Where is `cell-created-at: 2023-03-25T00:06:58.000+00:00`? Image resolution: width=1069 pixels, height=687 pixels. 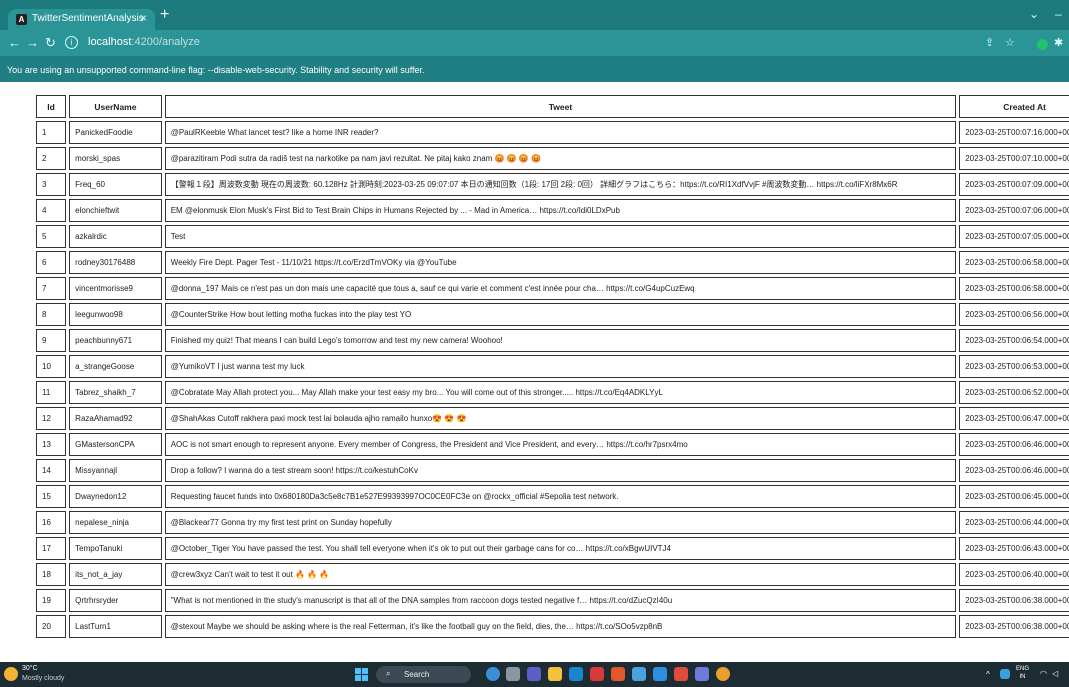
cell-created-at: 2023-03-25T00:06:58.000+00:00 is located at coordinates (1014, 262).